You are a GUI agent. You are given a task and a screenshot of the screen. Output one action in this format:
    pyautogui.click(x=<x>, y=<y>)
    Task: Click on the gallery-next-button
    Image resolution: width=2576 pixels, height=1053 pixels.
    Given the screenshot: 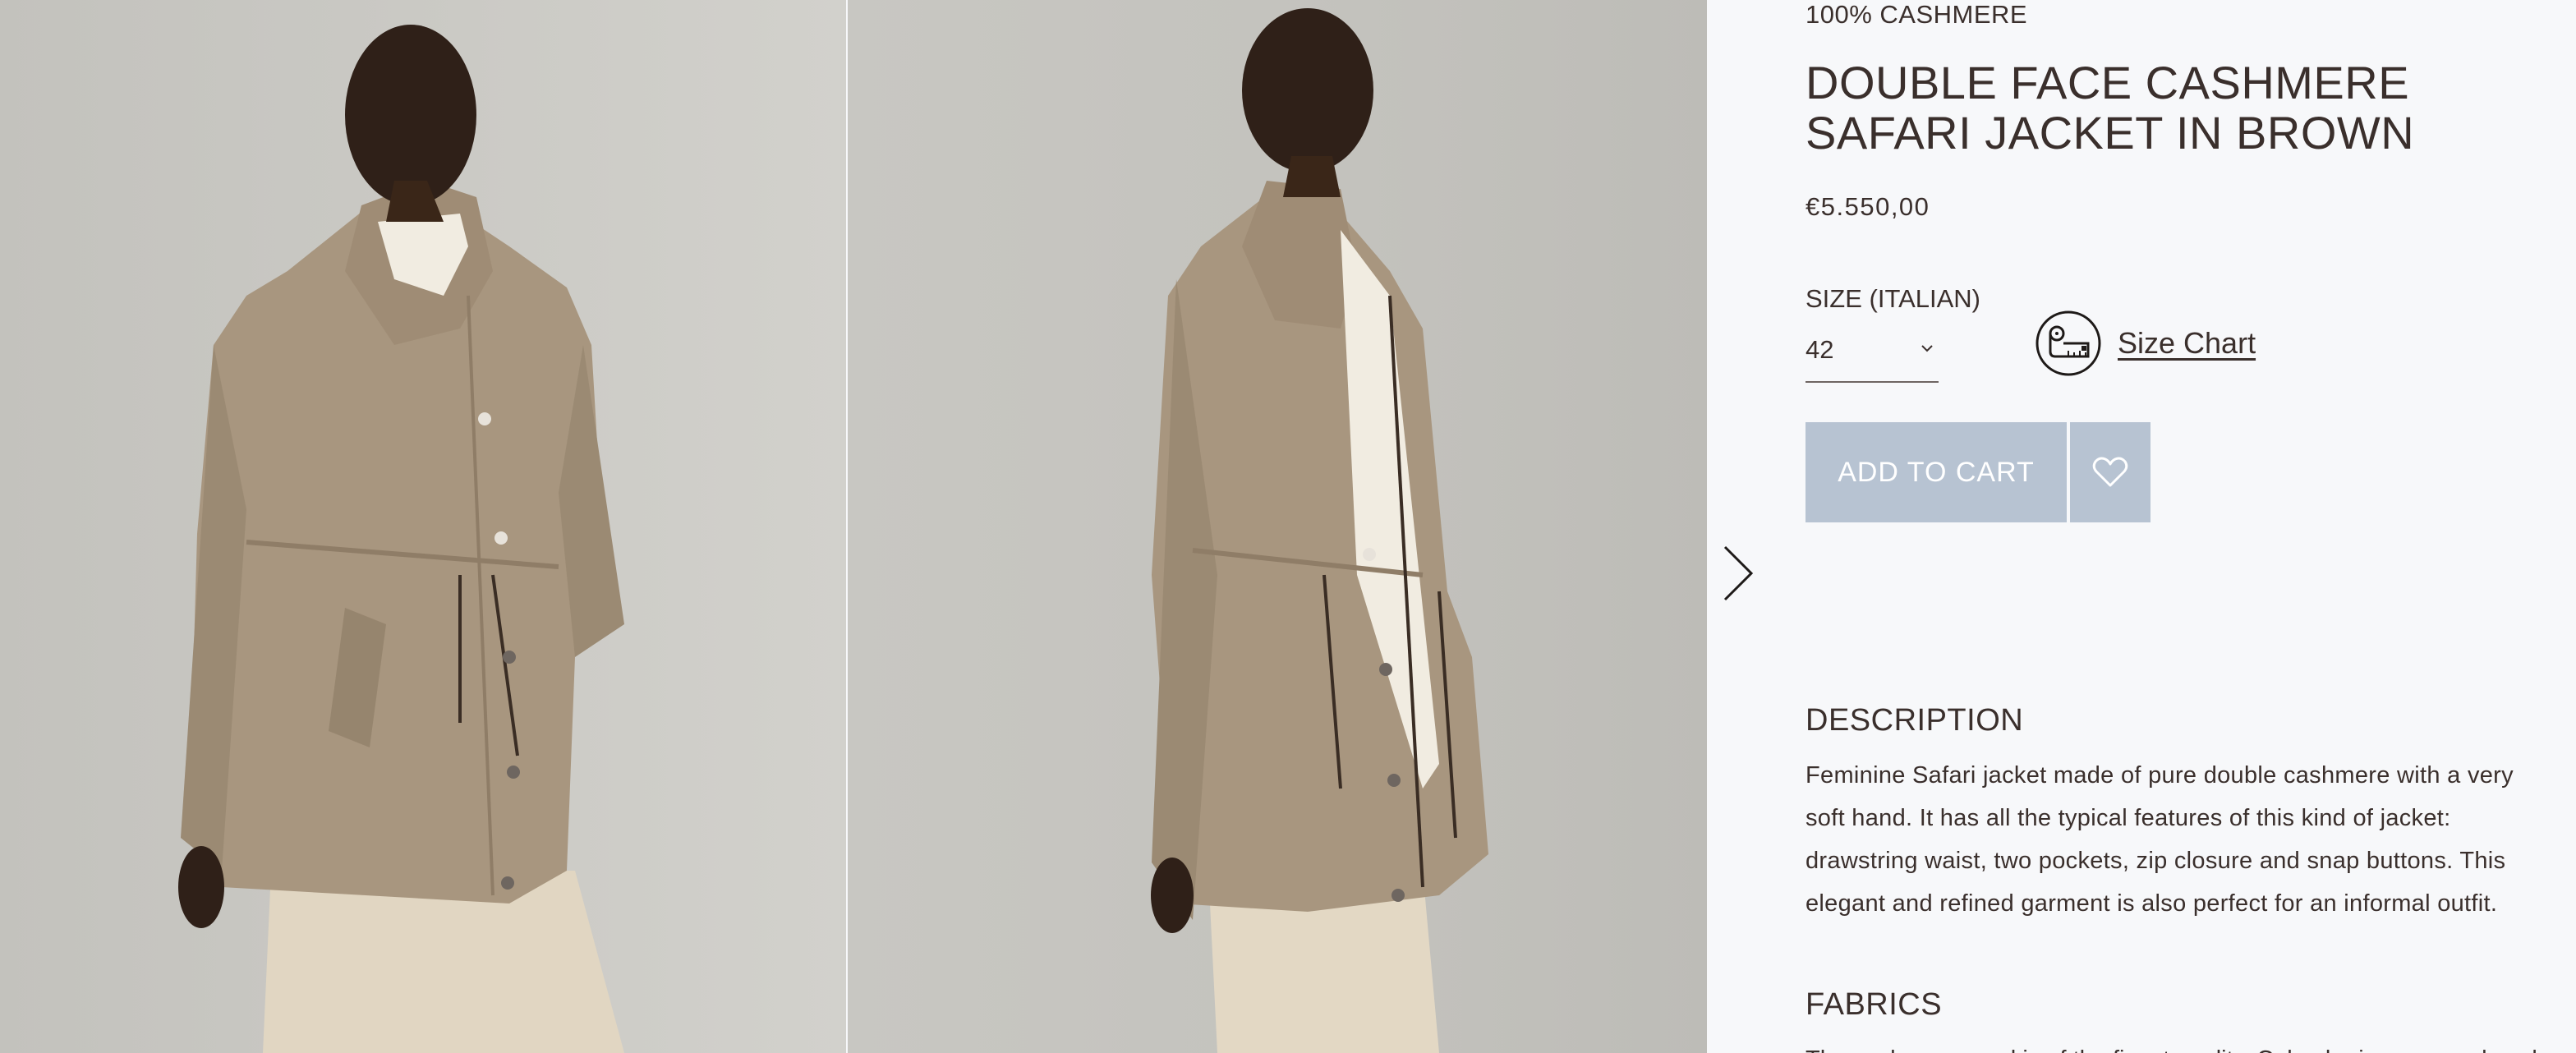 What is the action you would take?
    pyautogui.click(x=1738, y=573)
    